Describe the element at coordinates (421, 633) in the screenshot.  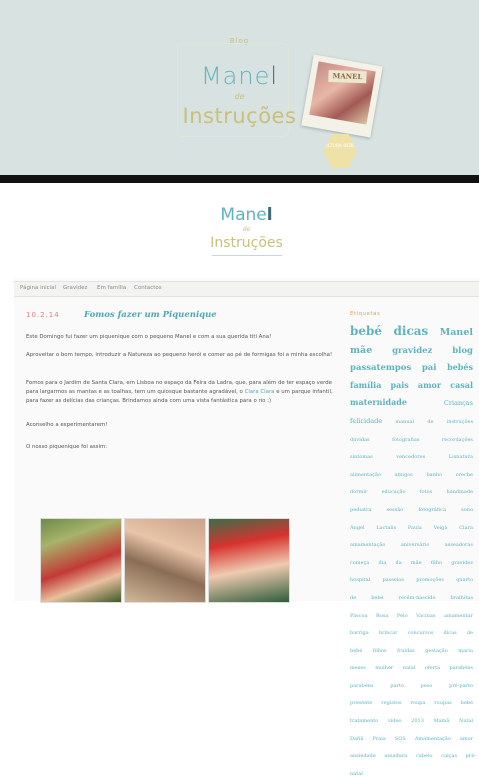
I see `tag-link: concursos` at that location.